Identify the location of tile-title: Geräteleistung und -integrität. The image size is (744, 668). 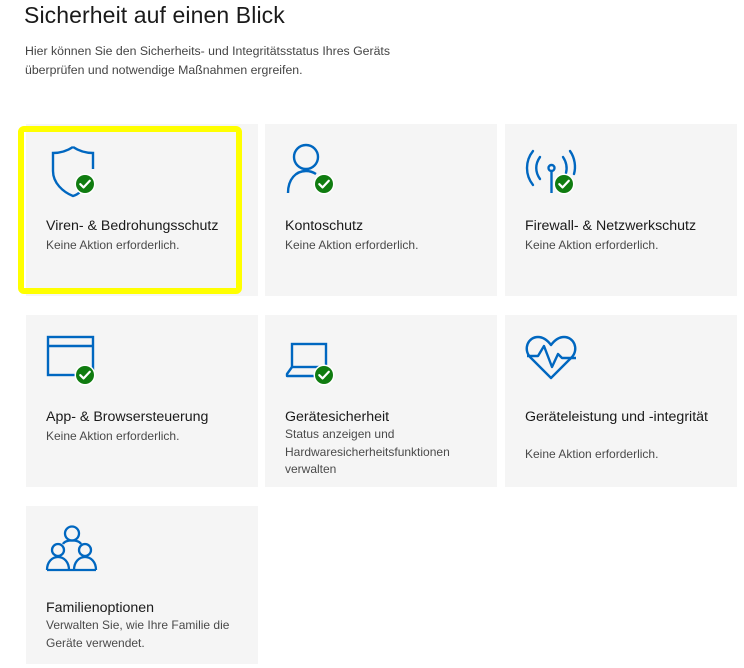
(616, 417).